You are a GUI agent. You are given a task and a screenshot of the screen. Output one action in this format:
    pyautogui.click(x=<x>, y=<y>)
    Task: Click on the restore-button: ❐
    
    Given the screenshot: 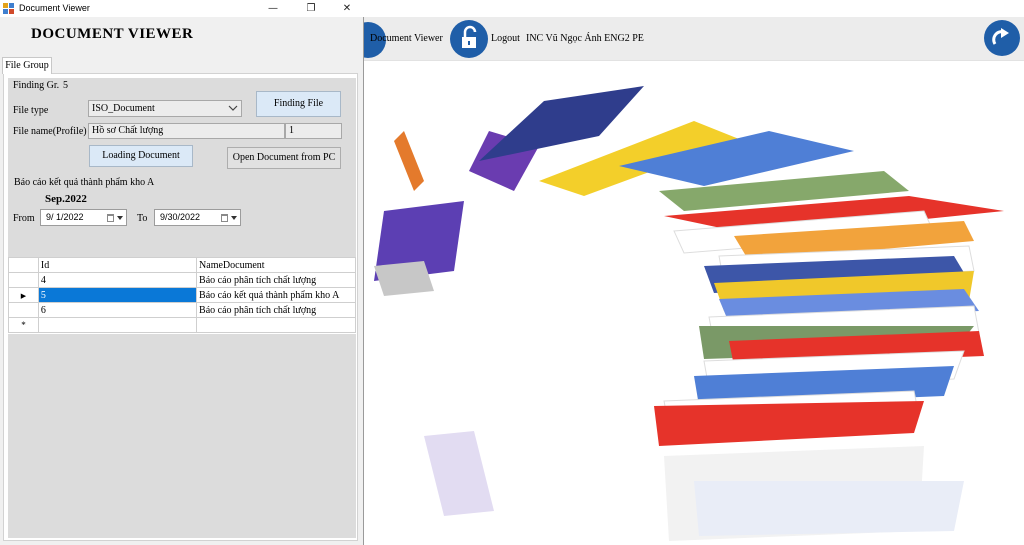 What is the action you would take?
    pyautogui.click(x=311, y=8)
    